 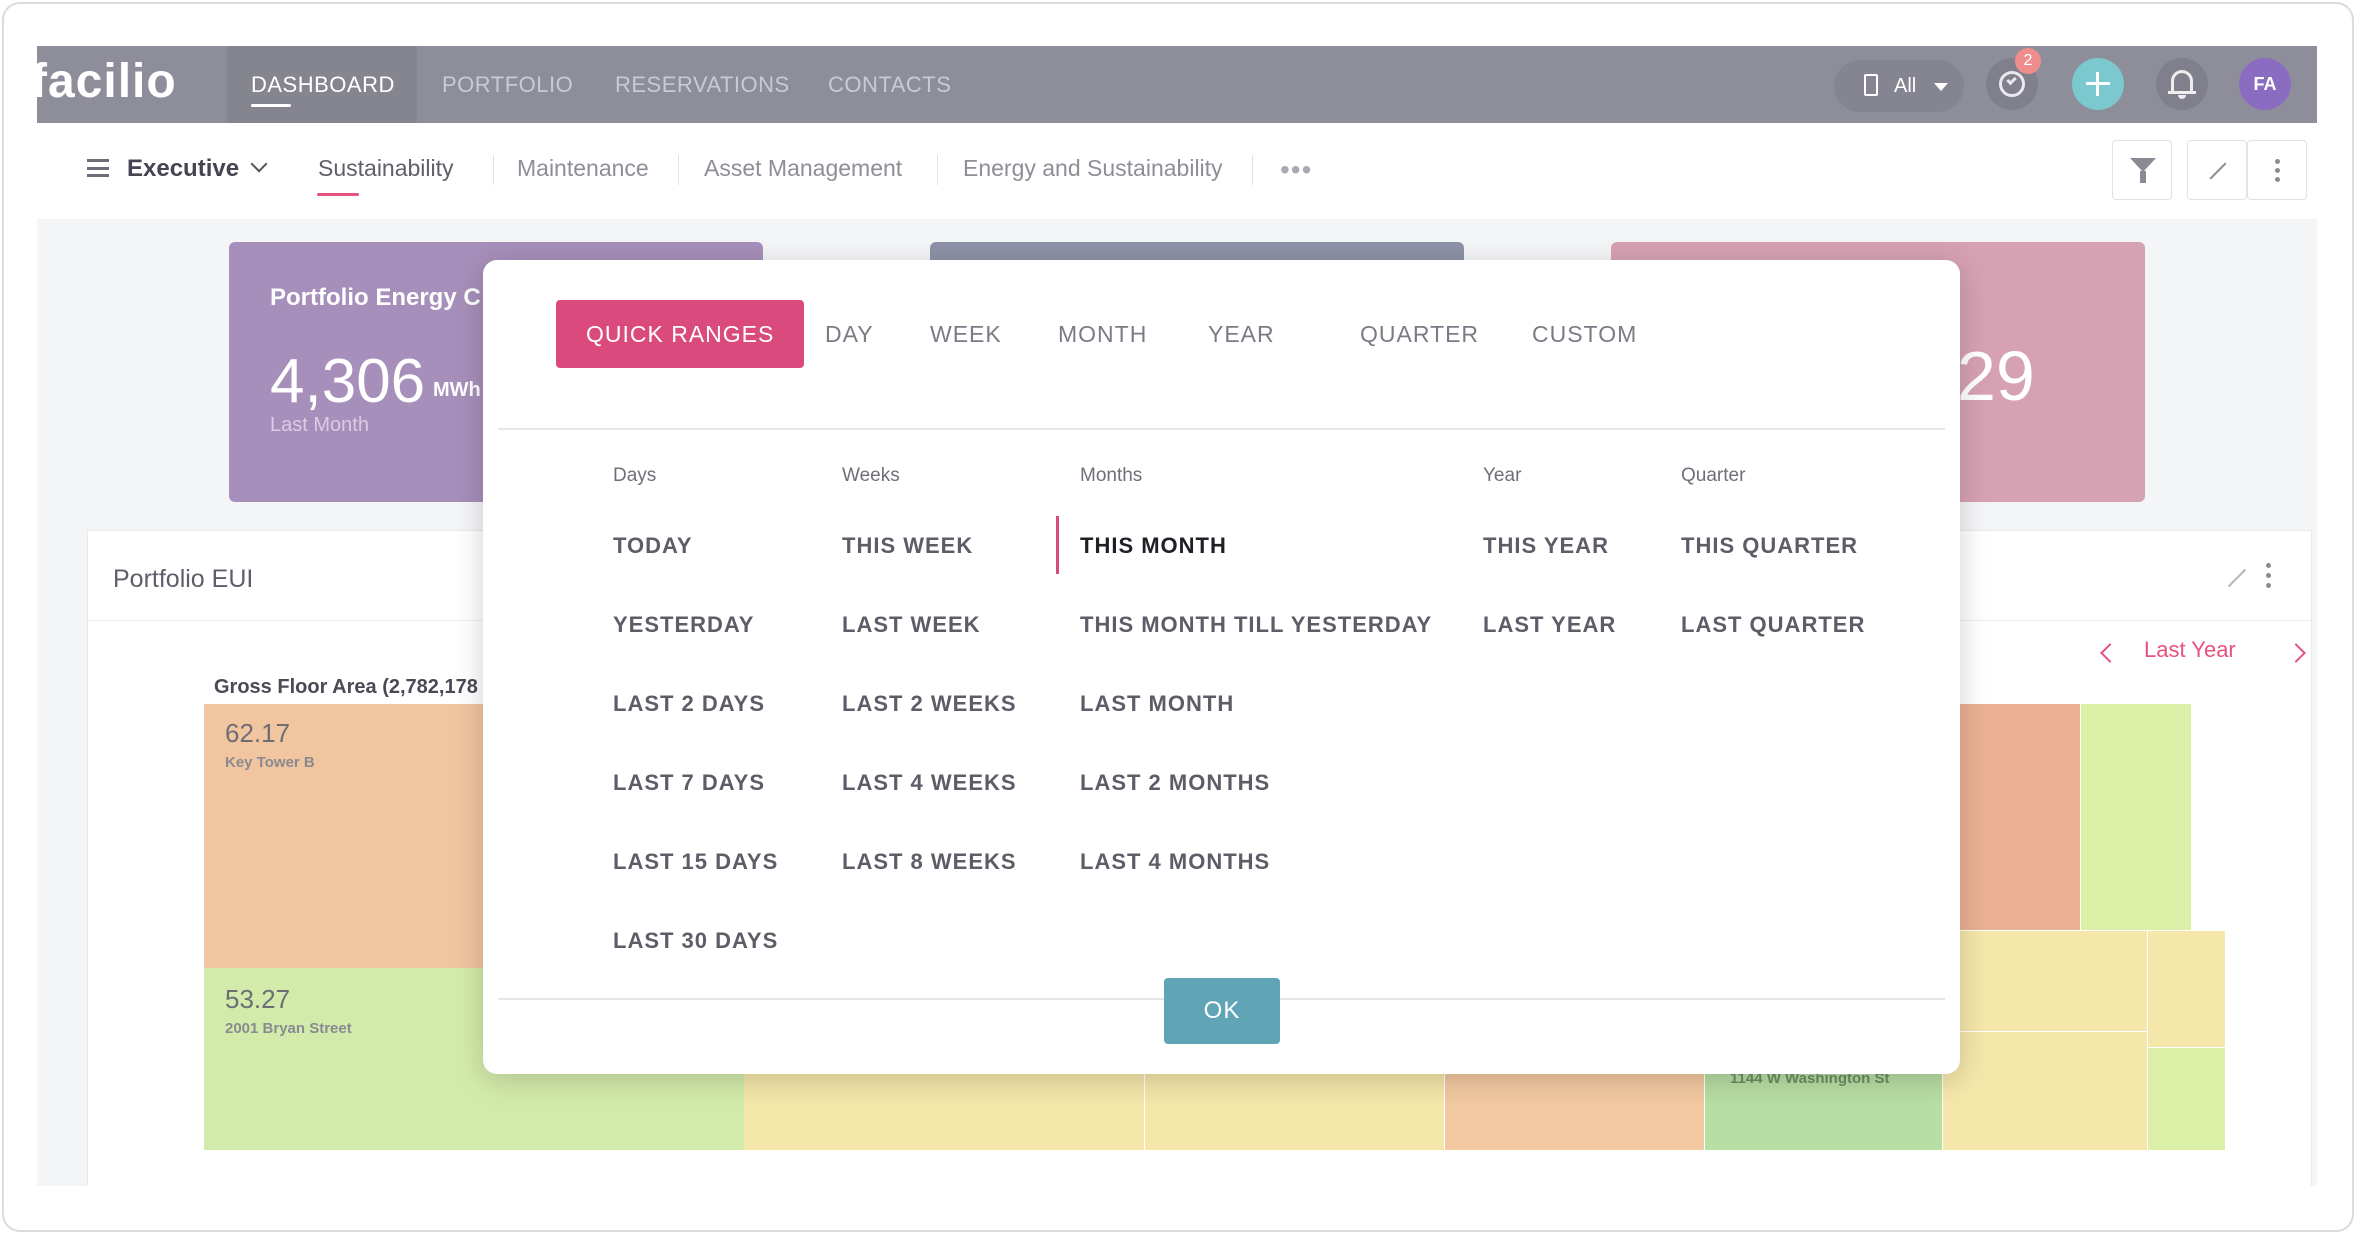 What do you see at coordinates (929, 704) in the screenshot?
I see `range-option-last-2-weeks: LAST 2 WEEKS` at bounding box center [929, 704].